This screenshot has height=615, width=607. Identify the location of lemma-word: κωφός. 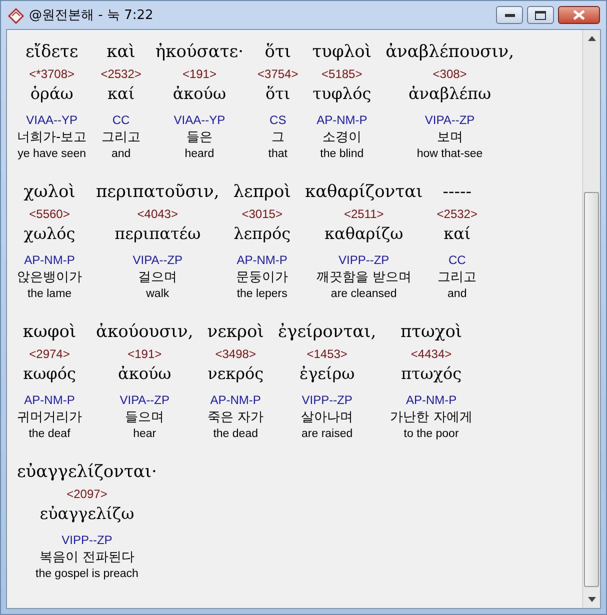
(49, 374).